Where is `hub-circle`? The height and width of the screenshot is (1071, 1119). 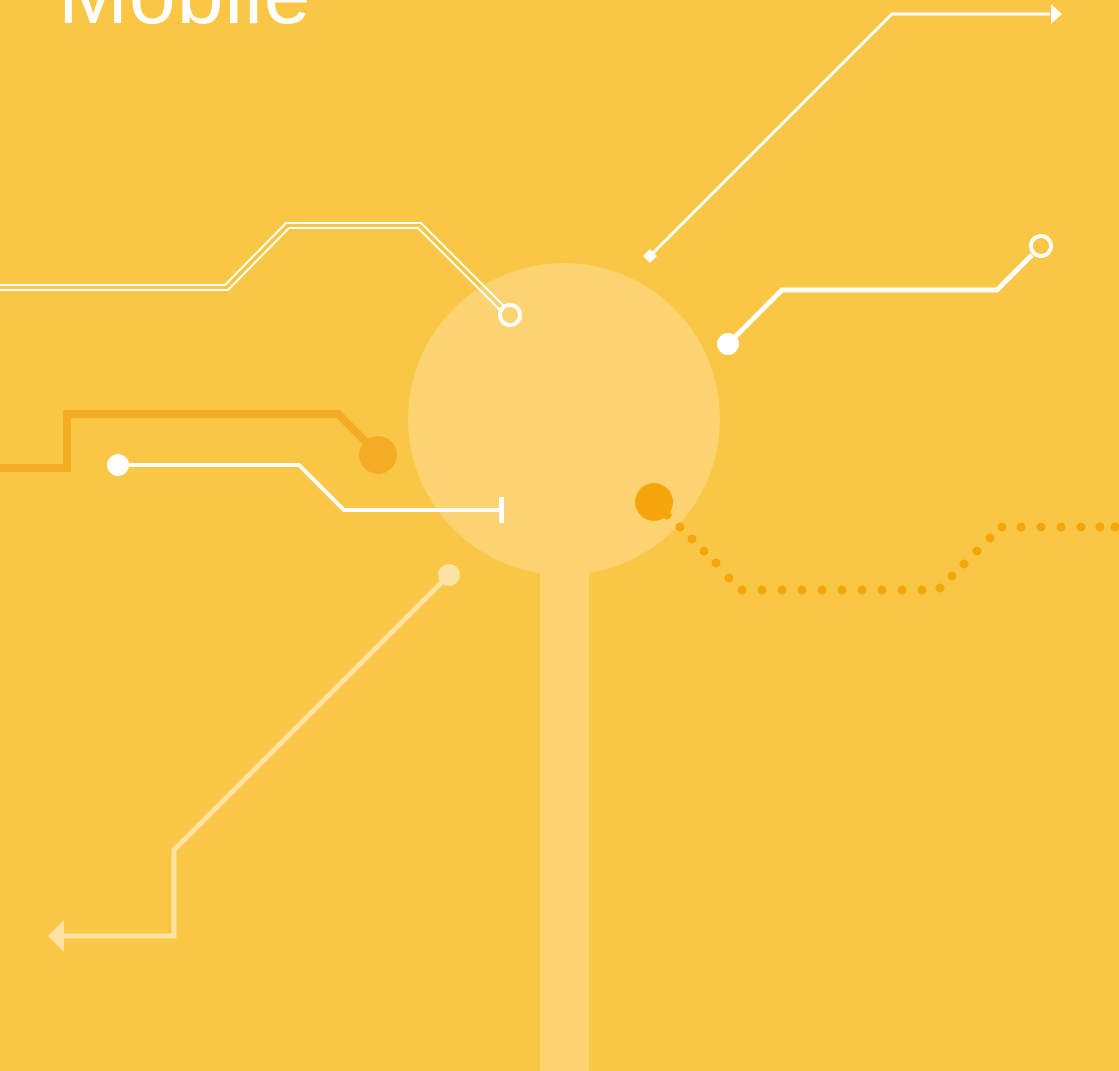 hub-circle is located at coordinates (564, 419).